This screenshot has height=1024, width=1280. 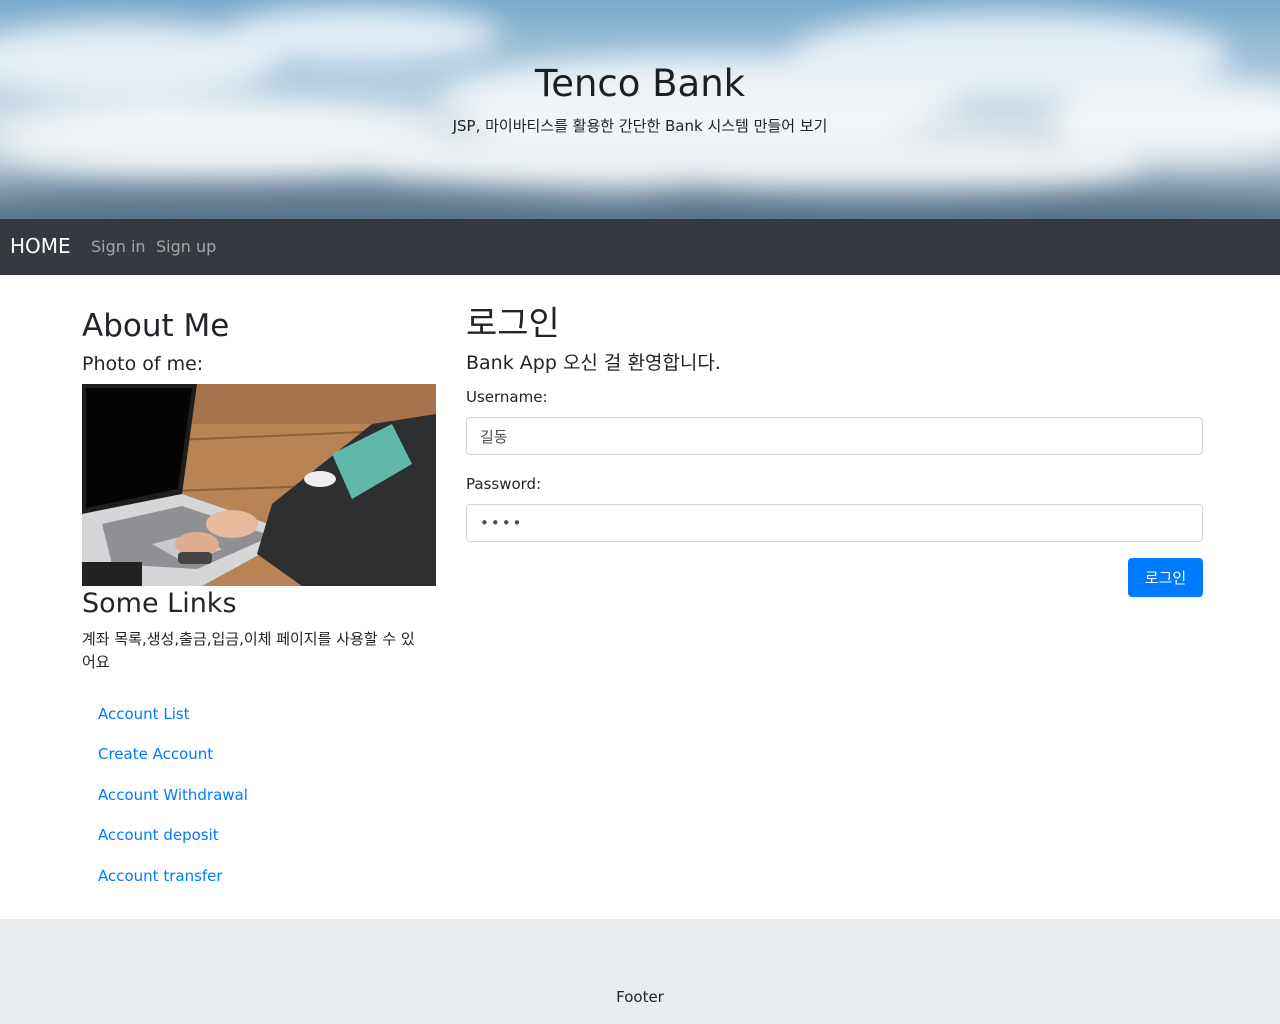 What do you see at coordinates (165, 876) in the screenshot?
I see `account-transfer-link: Account transfer` at bounding box center [165, 876].